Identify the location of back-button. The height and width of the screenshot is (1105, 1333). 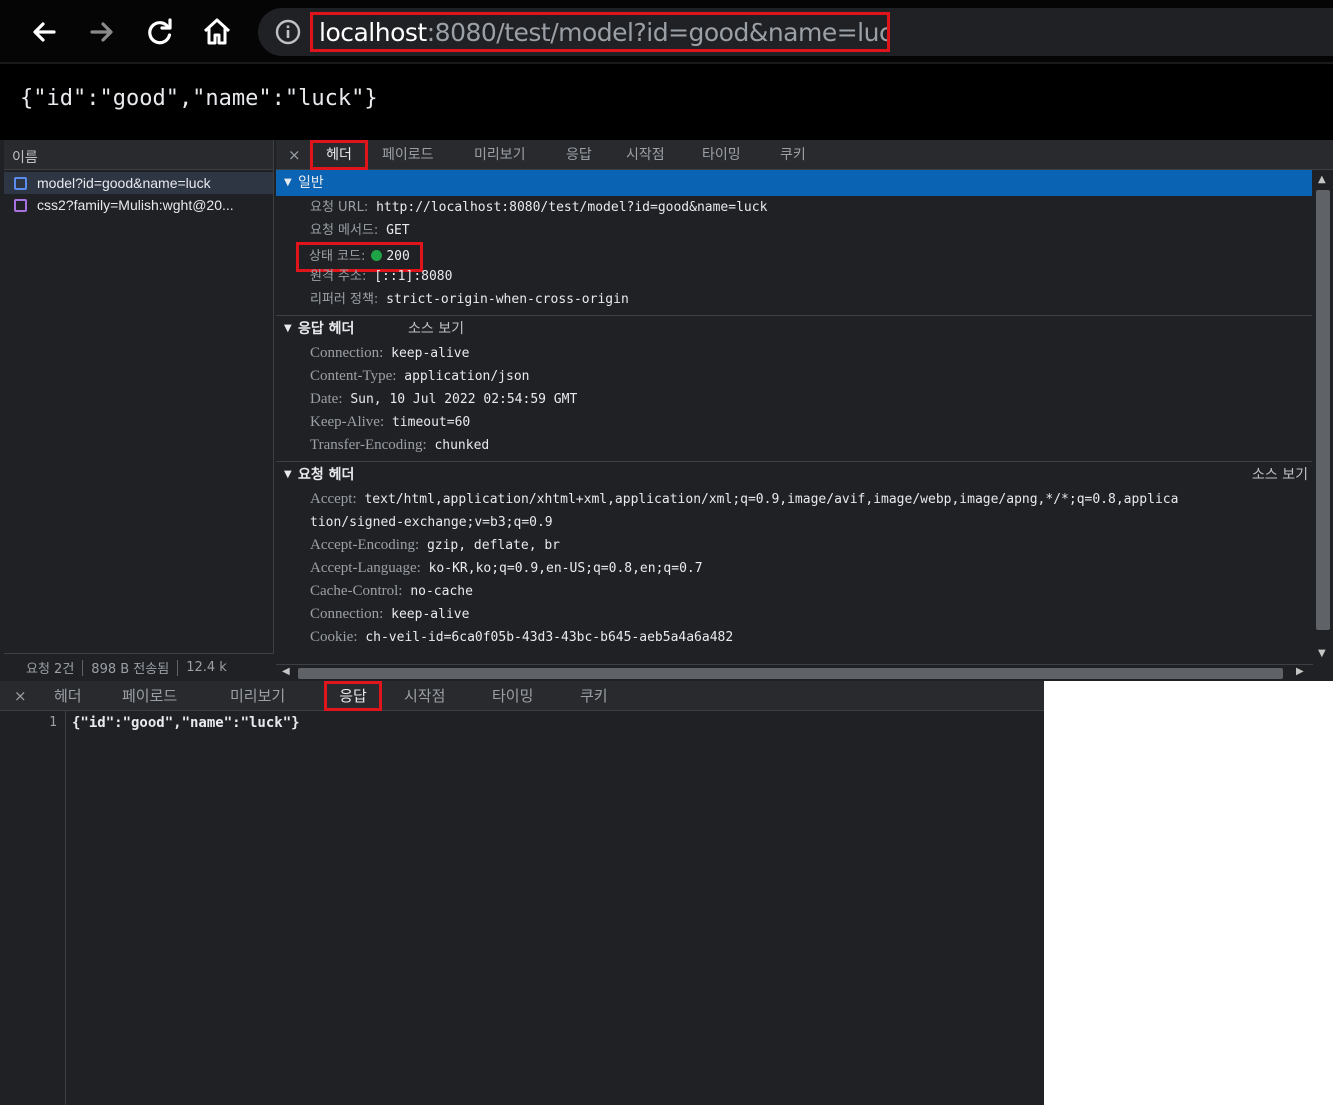
(44, 32).